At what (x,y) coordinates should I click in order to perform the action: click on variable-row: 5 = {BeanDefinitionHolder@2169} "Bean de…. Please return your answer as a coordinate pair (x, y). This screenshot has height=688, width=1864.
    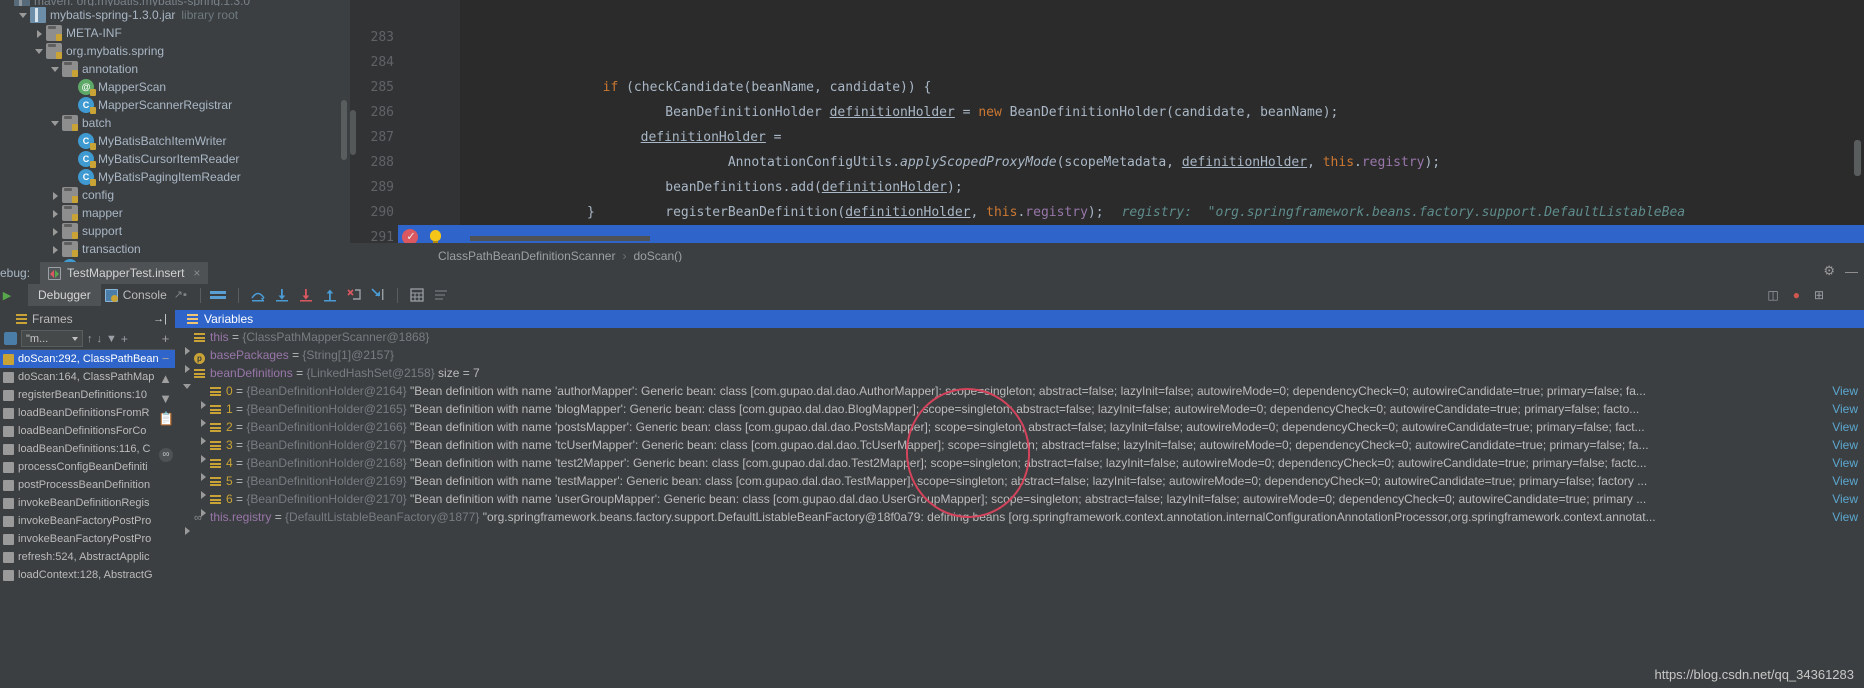
    Looking at the image, I should click on (1019, 485).